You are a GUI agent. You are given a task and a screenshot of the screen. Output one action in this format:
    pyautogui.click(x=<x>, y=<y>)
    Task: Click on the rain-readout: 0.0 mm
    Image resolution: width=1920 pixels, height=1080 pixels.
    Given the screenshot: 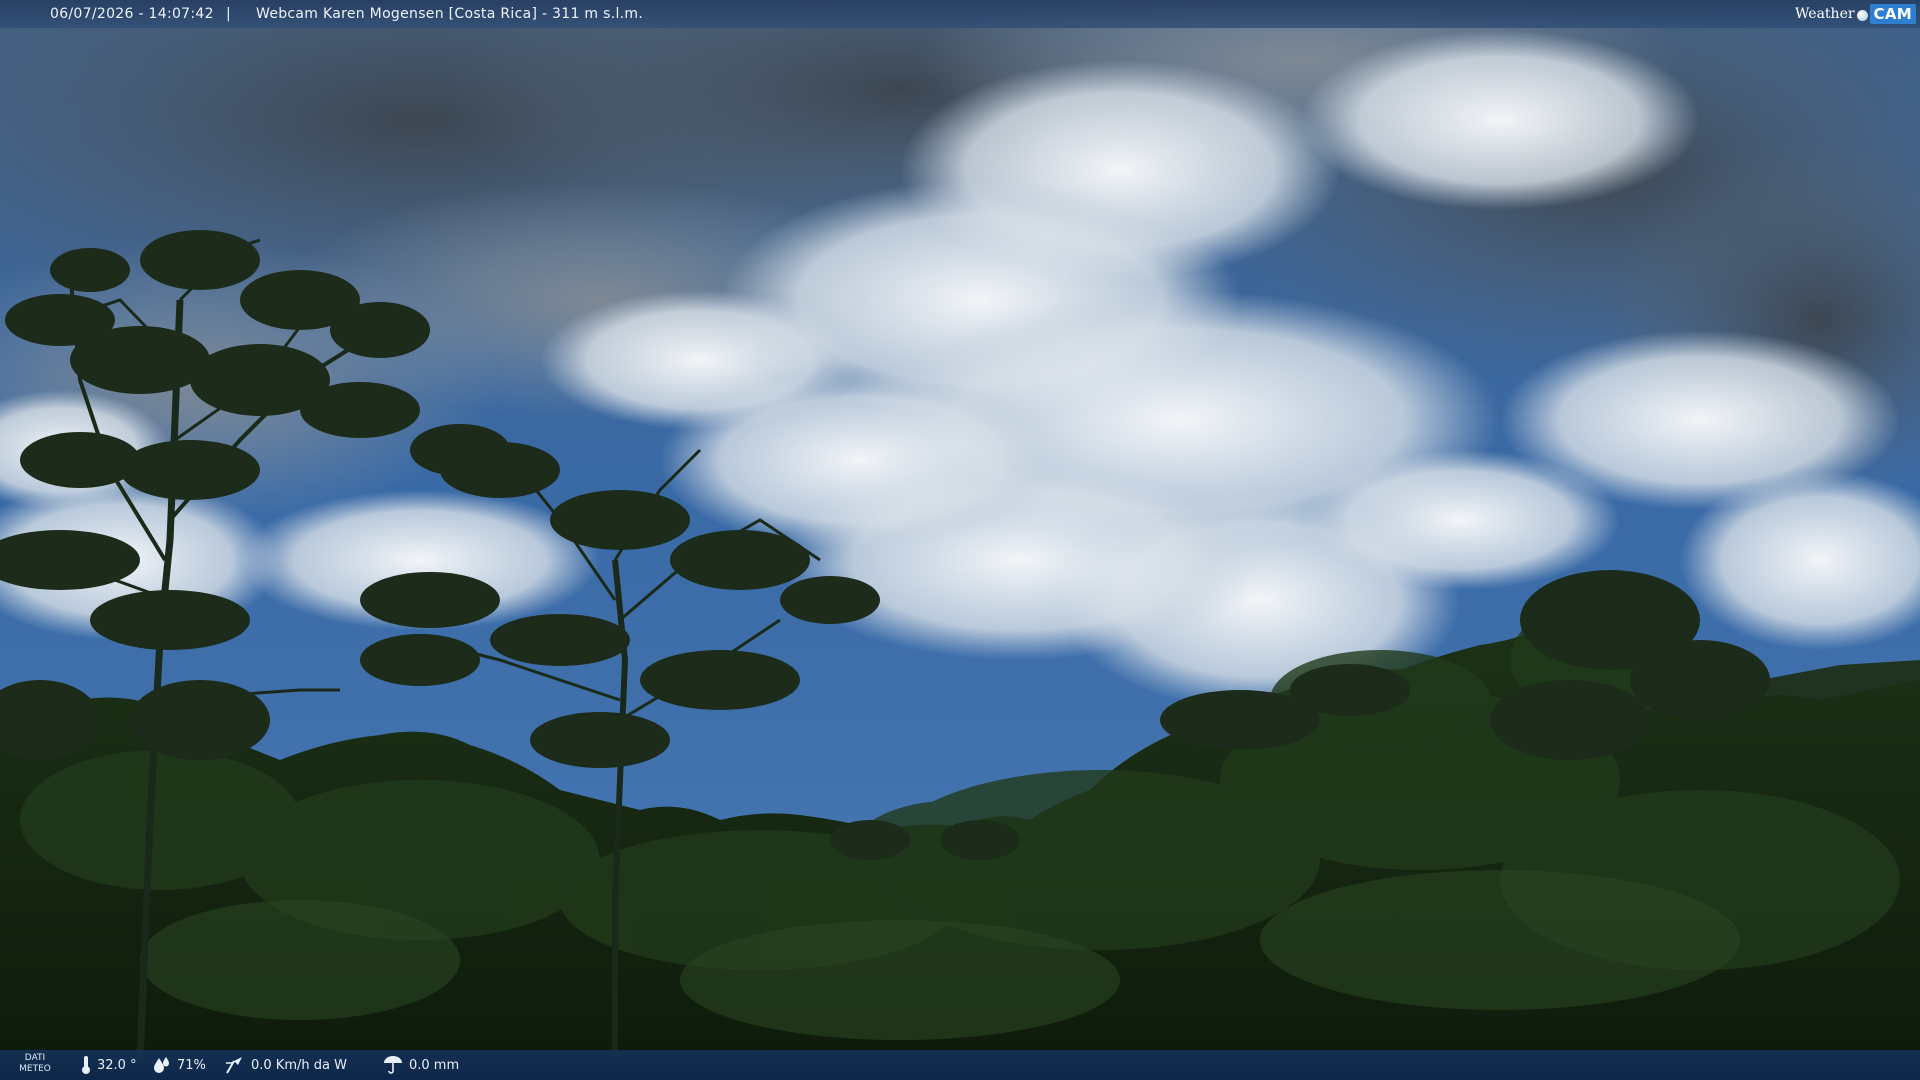 What is the action you would take?
    pyautogui.click(x=420, y=1065)
    